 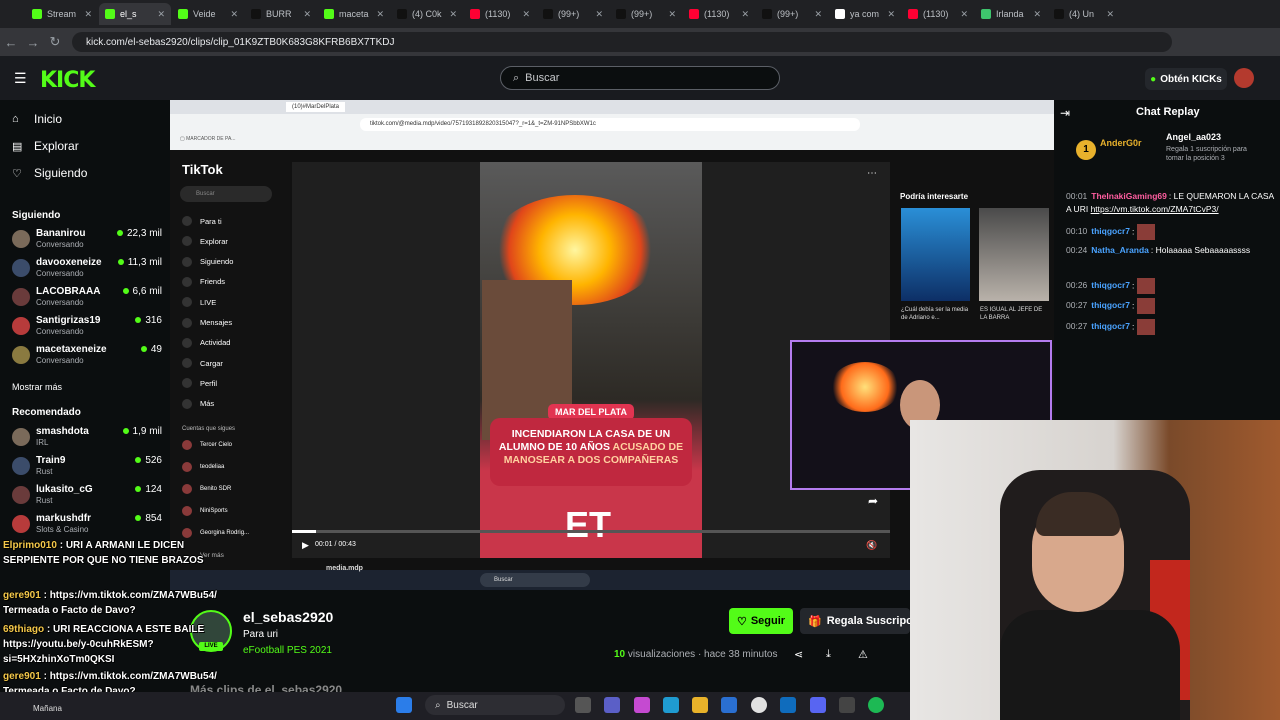 I want to click on viewer-number: 124, so click(x=153, y=489).